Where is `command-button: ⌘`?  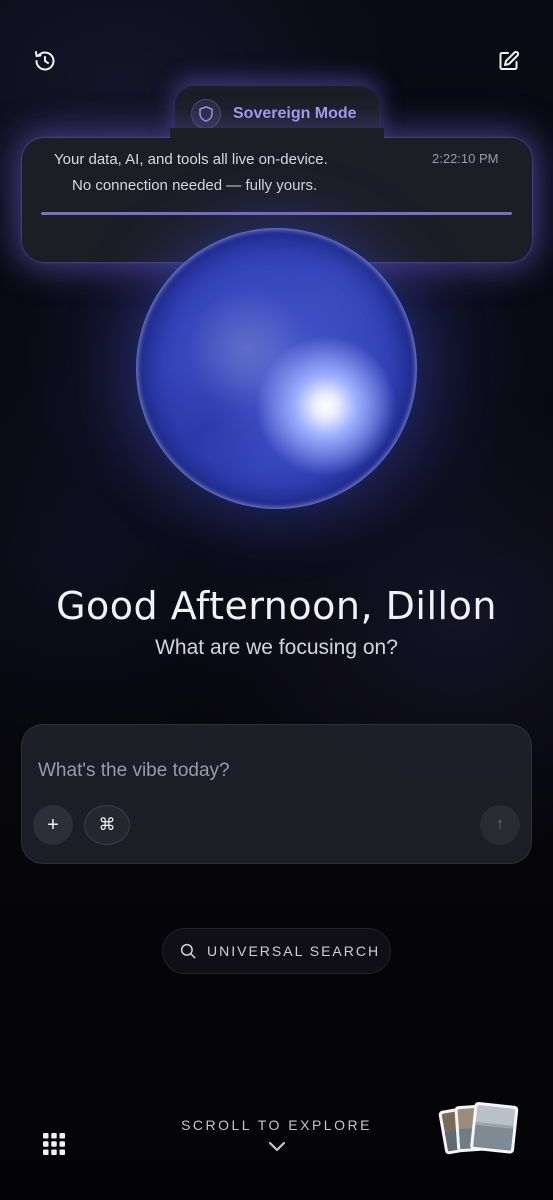
command-button: ⌘ is located at coordinates (107, 825).